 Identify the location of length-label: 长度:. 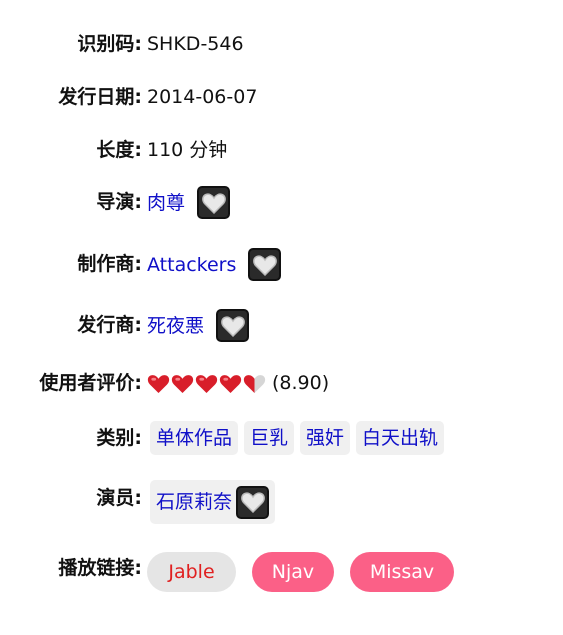
(119, 150).